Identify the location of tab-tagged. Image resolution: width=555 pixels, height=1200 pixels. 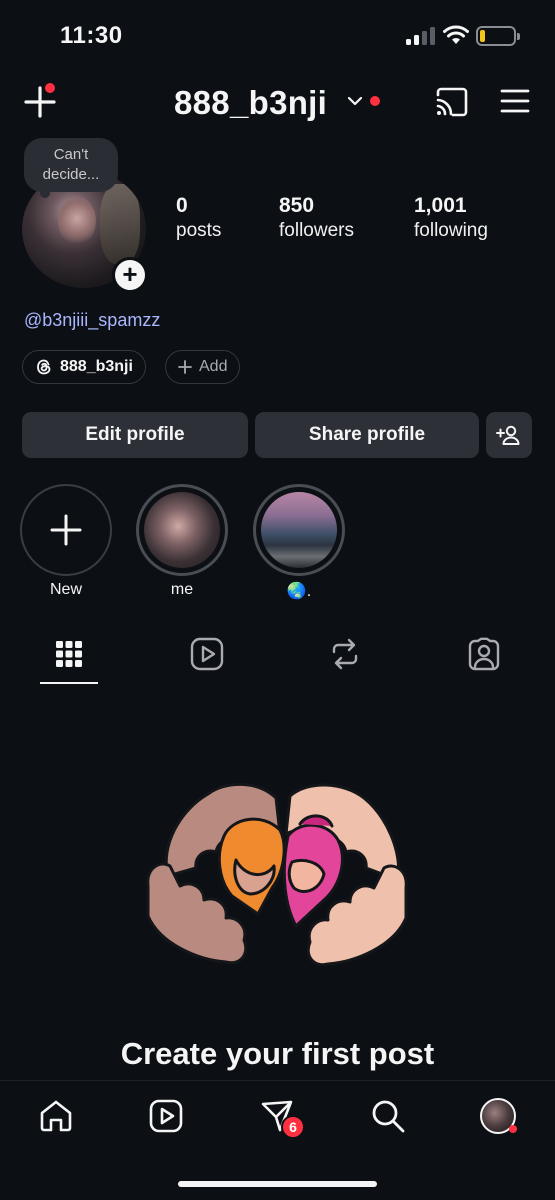
(484, 654).